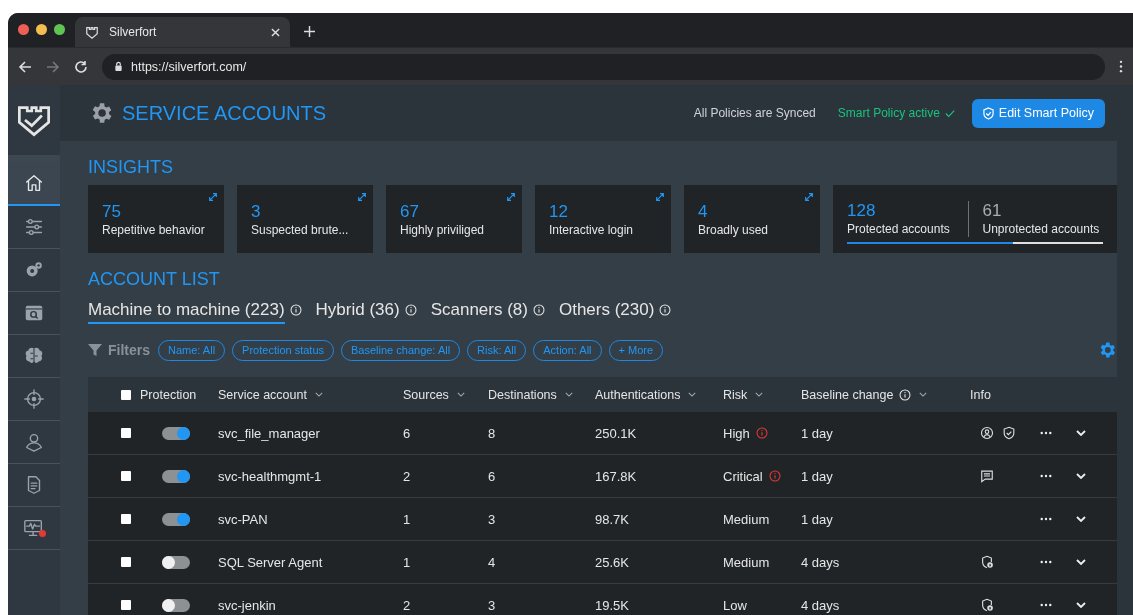 This screenshot has width=1133, height=615. What do you see at coordinates (59, 29) in the screenshot?
I see `maximize-window-button` at bounding box center [59, 29].